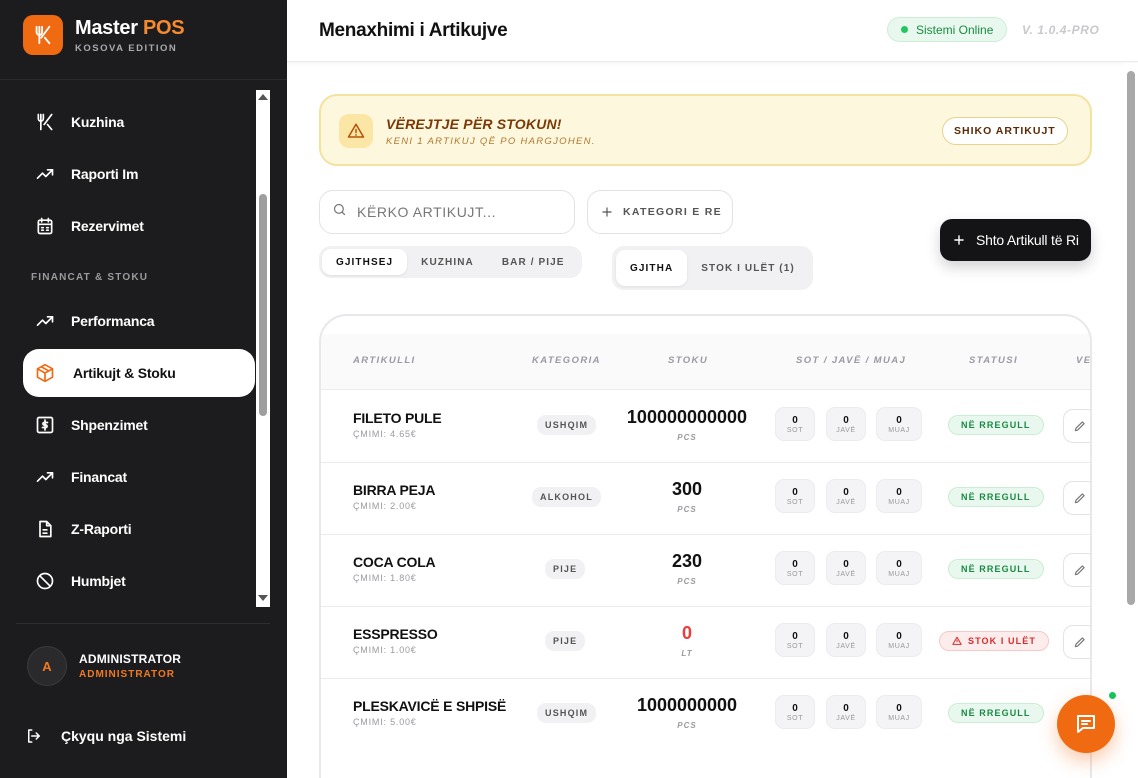 This screenshot has height=778, width=1138. I want to click on logout-button: Çkyqu nga Sistemi, so click(105, 736).